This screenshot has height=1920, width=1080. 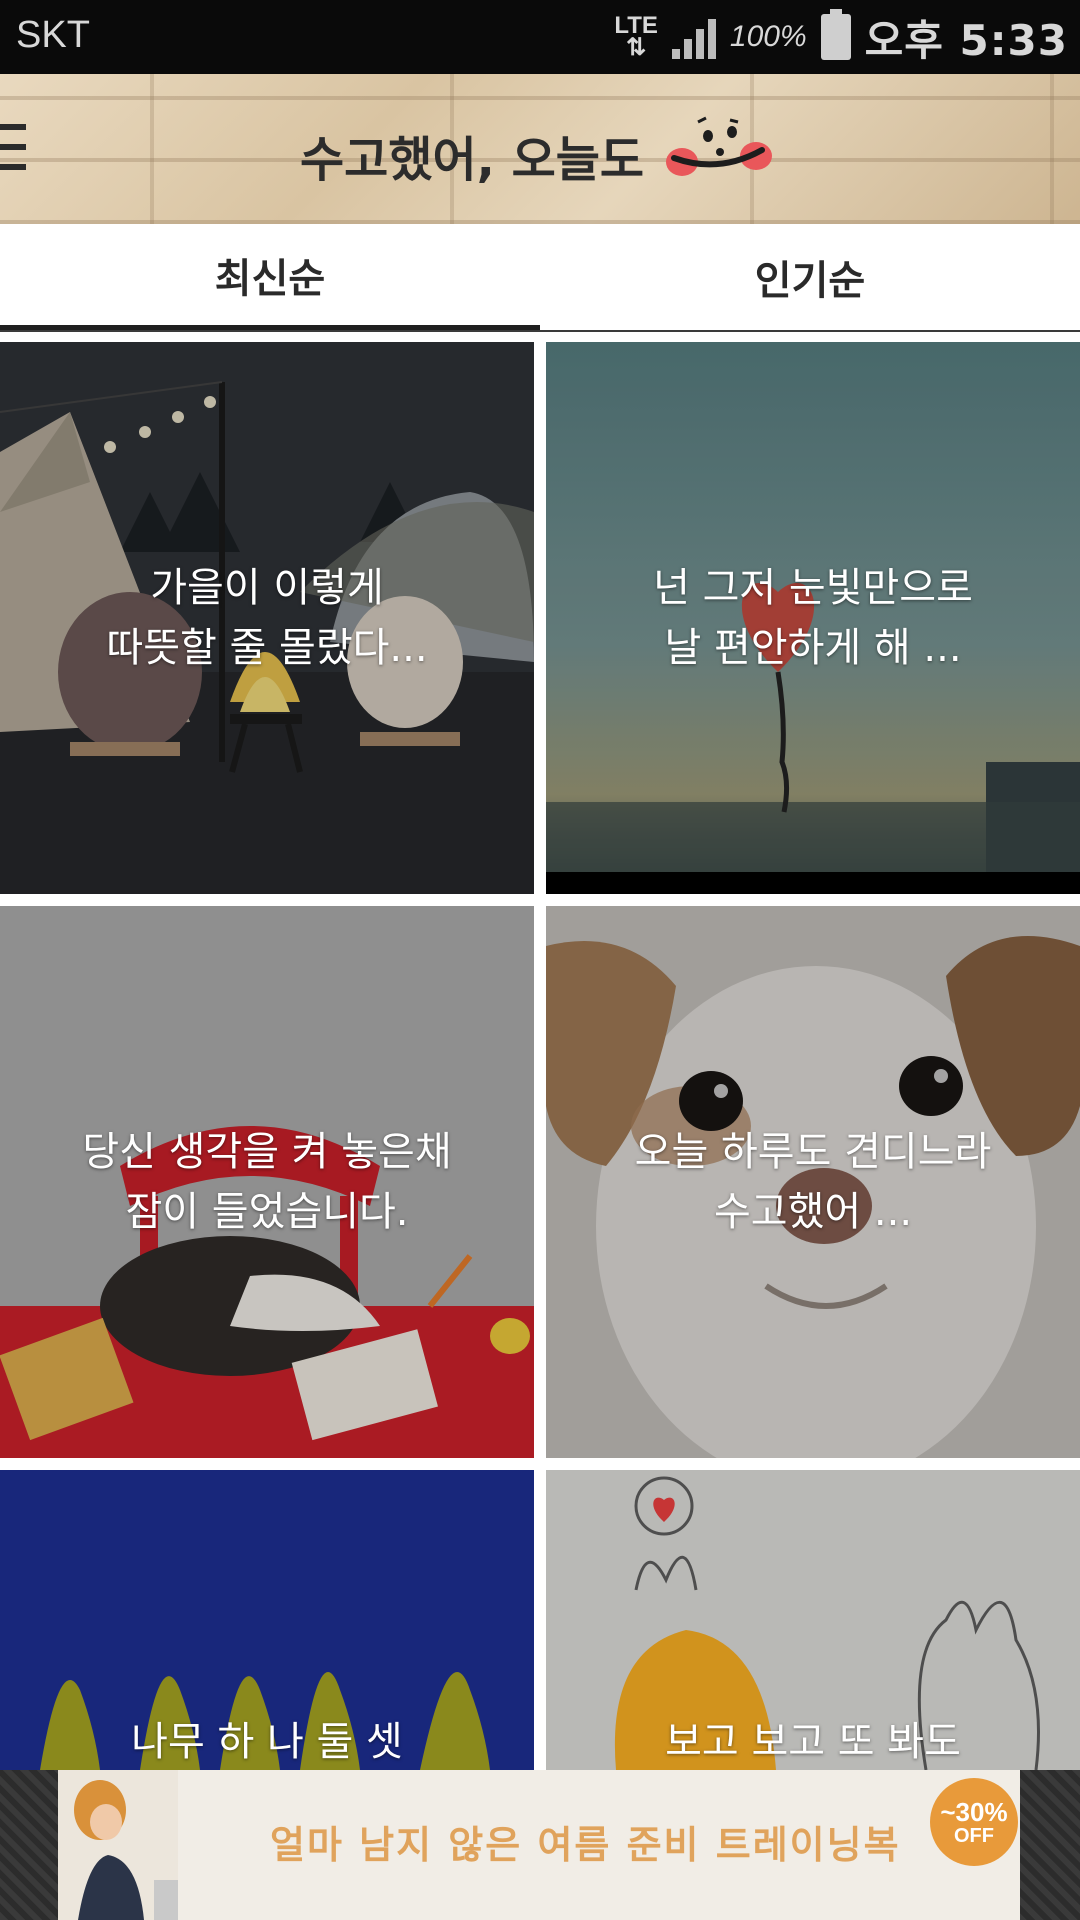 What do you see at coordinates (267, 1742) in the screenshot?
I see `caption-line-1: 나무 하 나 둘 셋` at bounding box center [267, 1742].